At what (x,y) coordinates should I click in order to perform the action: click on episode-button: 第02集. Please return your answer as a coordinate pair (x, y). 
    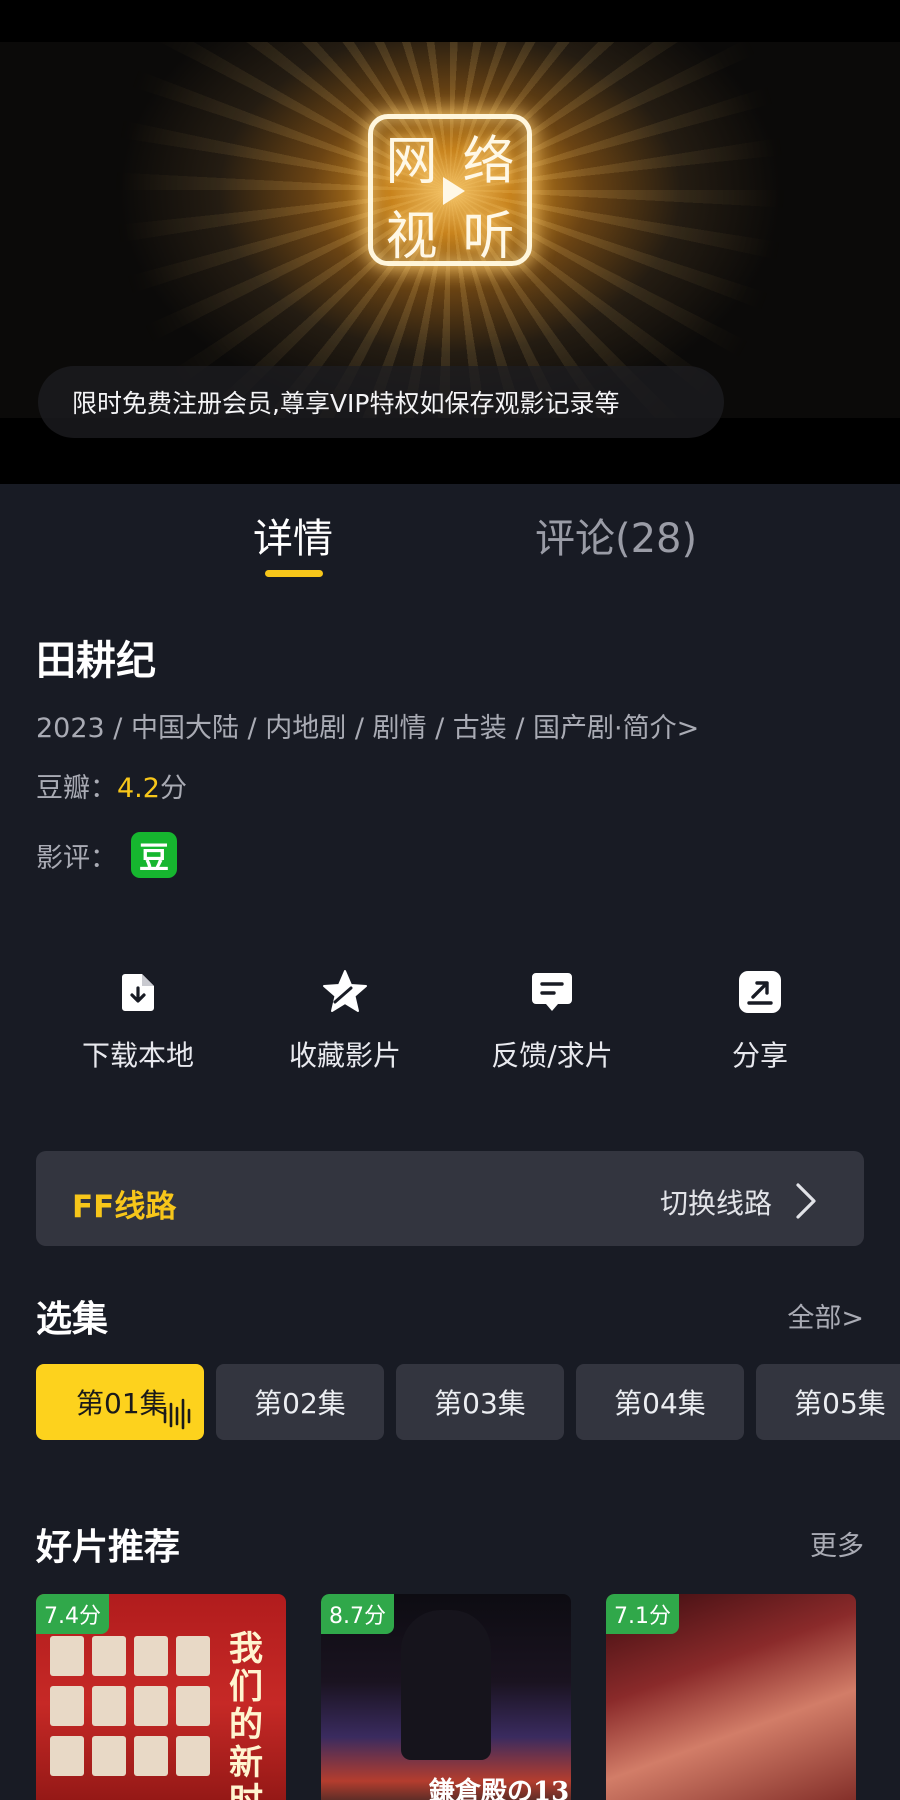
    Looking at the image, I should click on (300, 1402).